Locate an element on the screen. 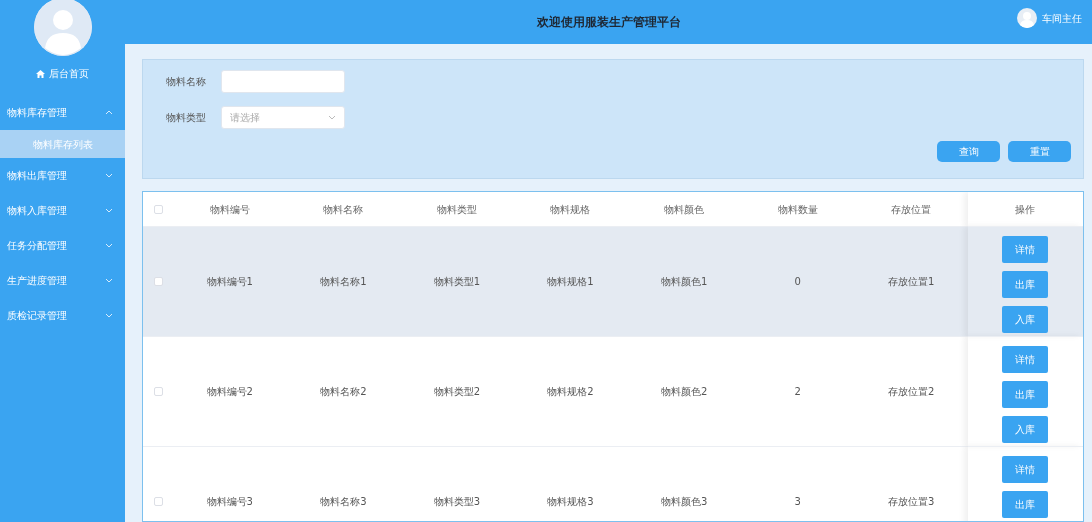 The width and height of the screenshot is (1092, 522). table-cell-text: 物料编号3 is located at coordinates (229, 502).